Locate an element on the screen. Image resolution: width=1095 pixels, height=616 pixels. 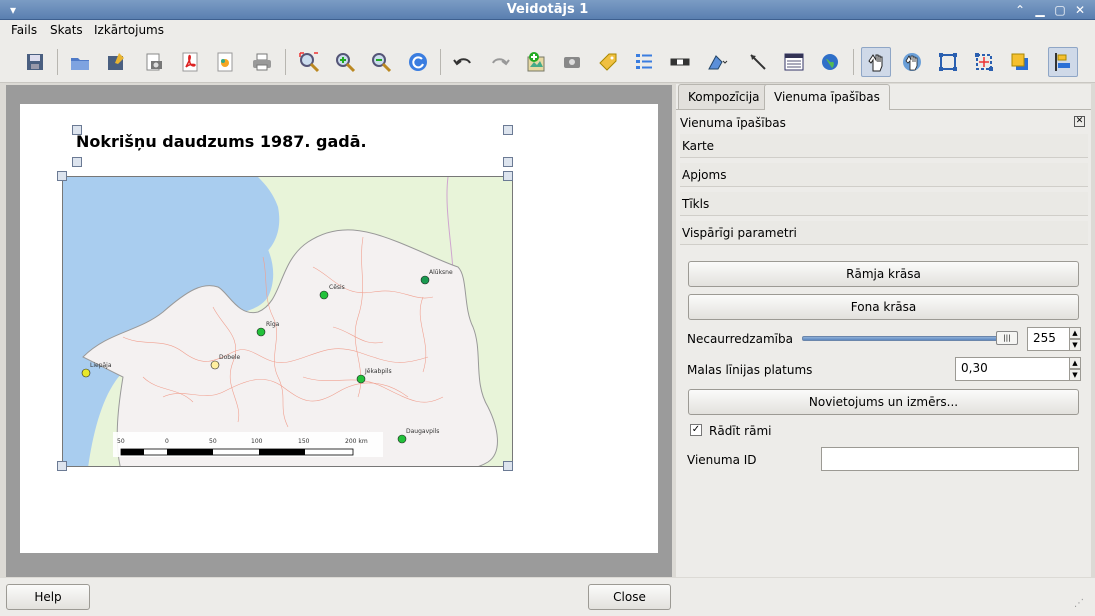
close-button: Close is located at coordinates (629, 597).